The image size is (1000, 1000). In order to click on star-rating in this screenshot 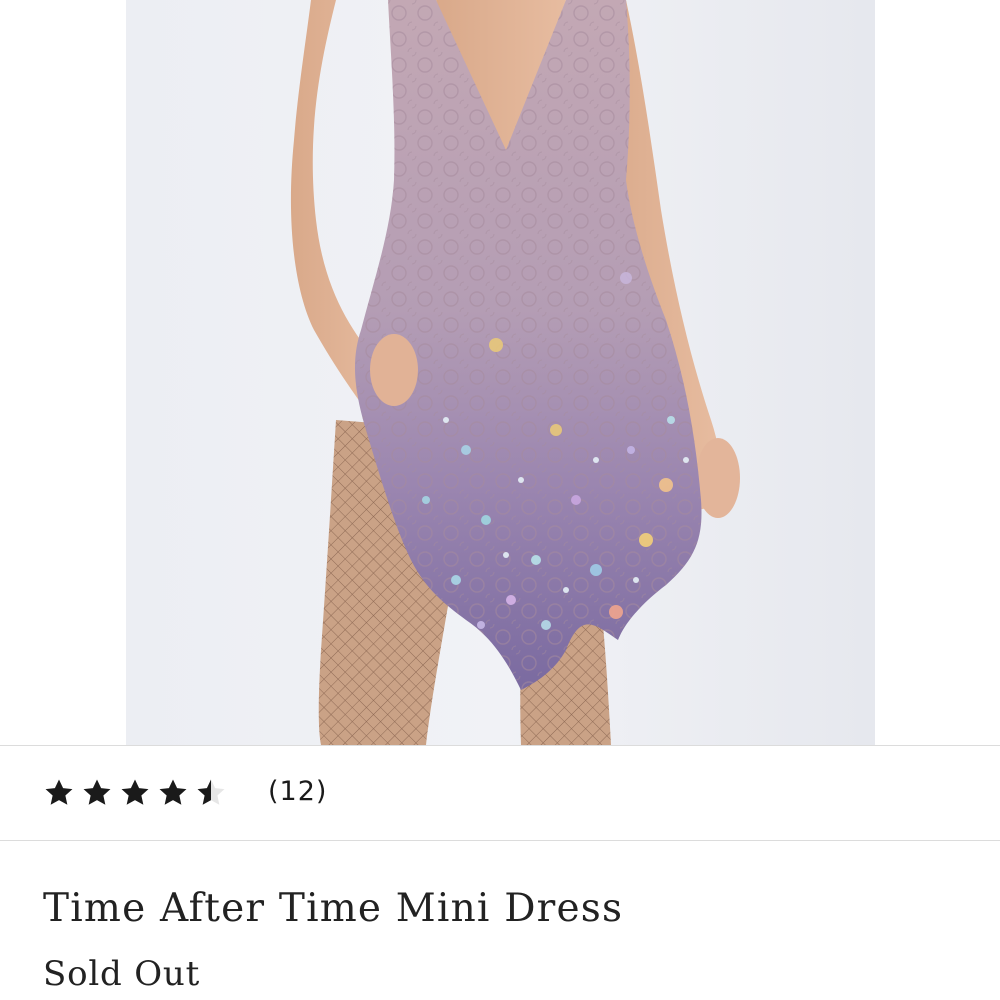, I will do `click(135, 794)`.